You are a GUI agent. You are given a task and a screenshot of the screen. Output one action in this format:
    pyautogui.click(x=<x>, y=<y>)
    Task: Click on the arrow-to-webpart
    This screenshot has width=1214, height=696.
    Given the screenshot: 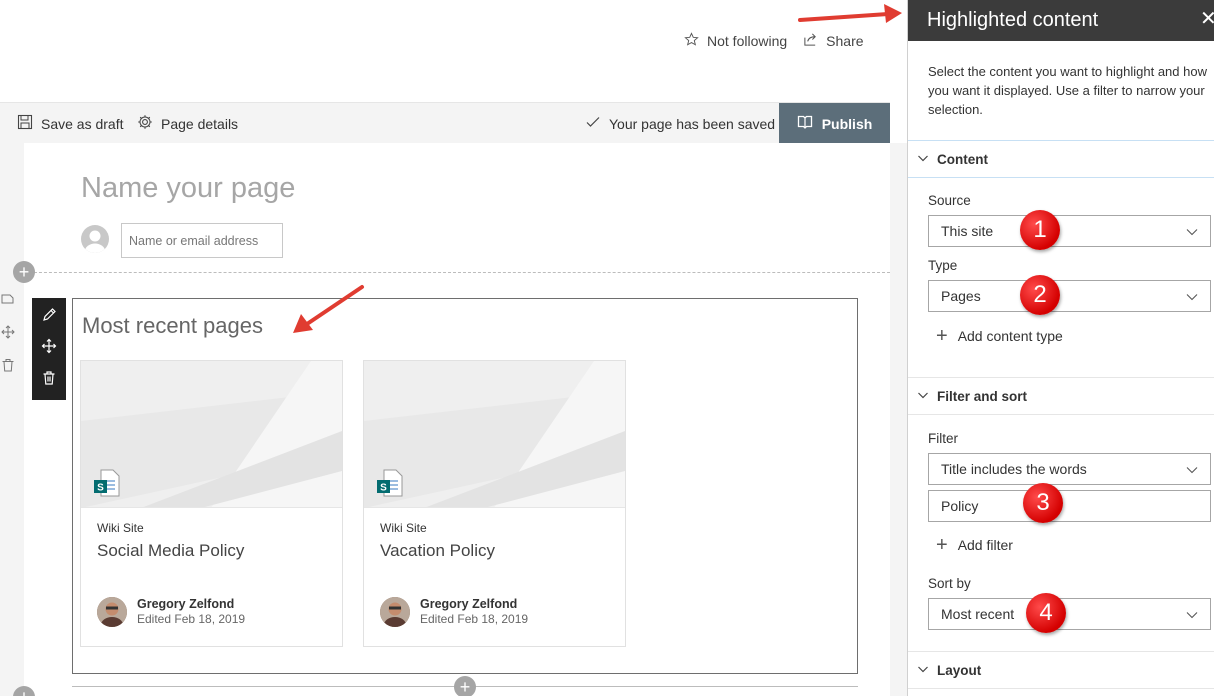 What is the action you would take?
    pyautogui.click(x=328, y=309)
    